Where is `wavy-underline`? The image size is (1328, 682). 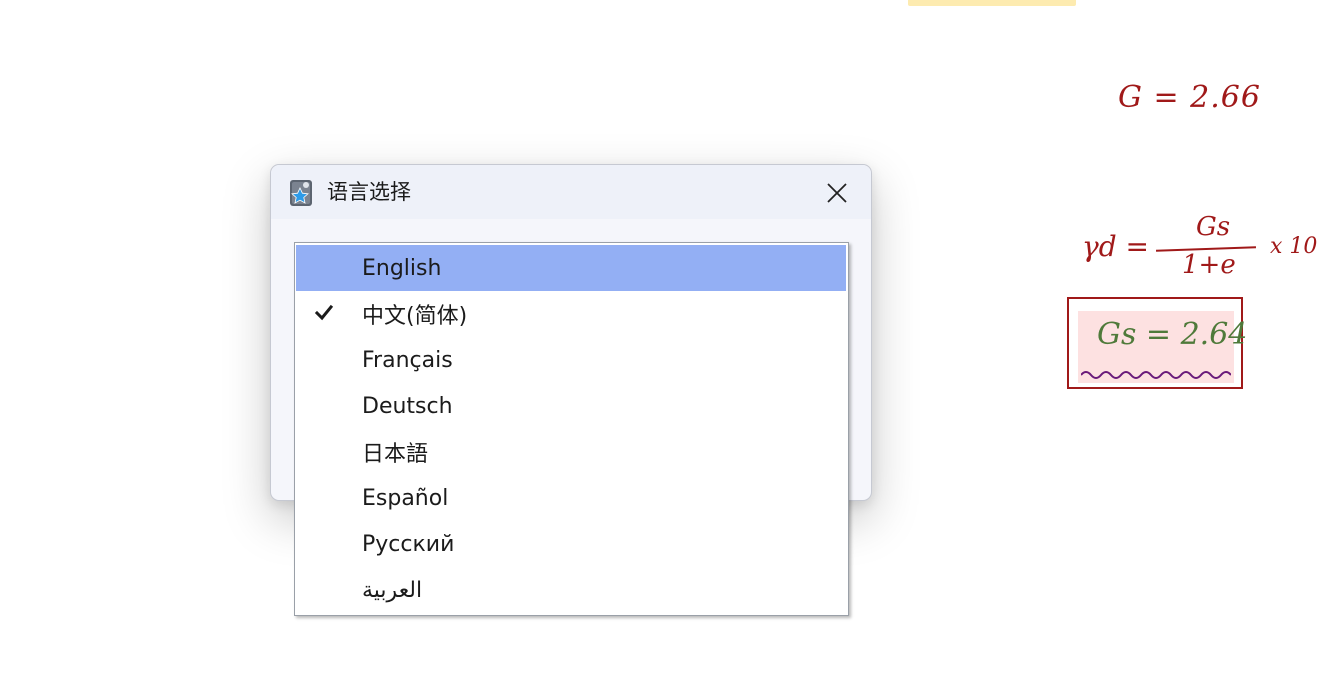
wavy-underline is located at coordinates (1156, 375).